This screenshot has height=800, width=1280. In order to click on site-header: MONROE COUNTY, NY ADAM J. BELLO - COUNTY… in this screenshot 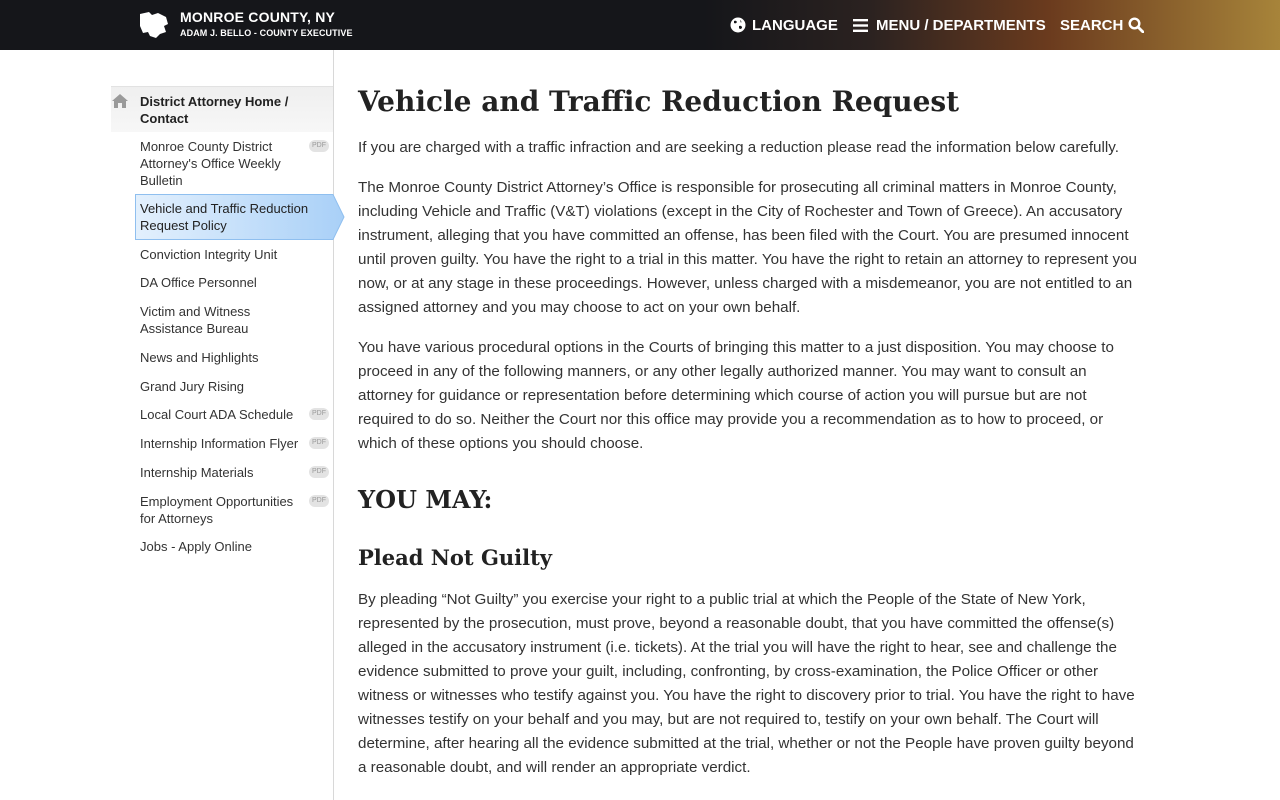, I will do `click(640, 25)`.